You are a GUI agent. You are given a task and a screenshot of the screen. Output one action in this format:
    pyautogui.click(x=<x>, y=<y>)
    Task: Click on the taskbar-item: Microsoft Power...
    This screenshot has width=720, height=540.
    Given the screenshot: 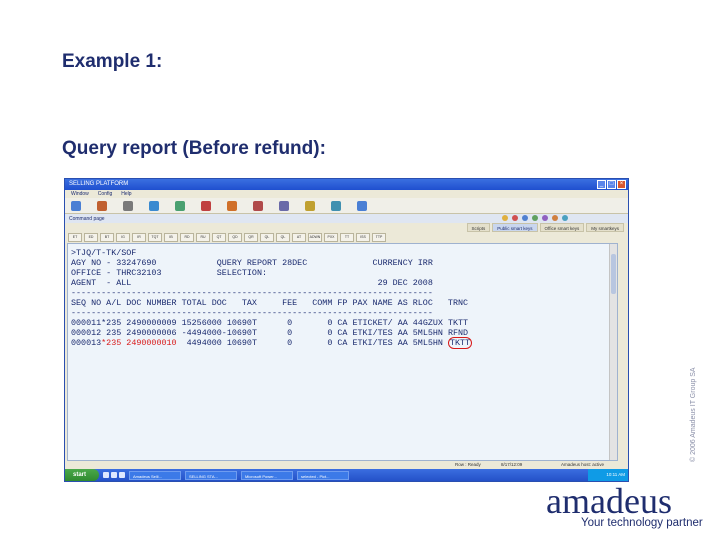 What is the action you would take?
    pyautogui.click(x=267, y=475)
    